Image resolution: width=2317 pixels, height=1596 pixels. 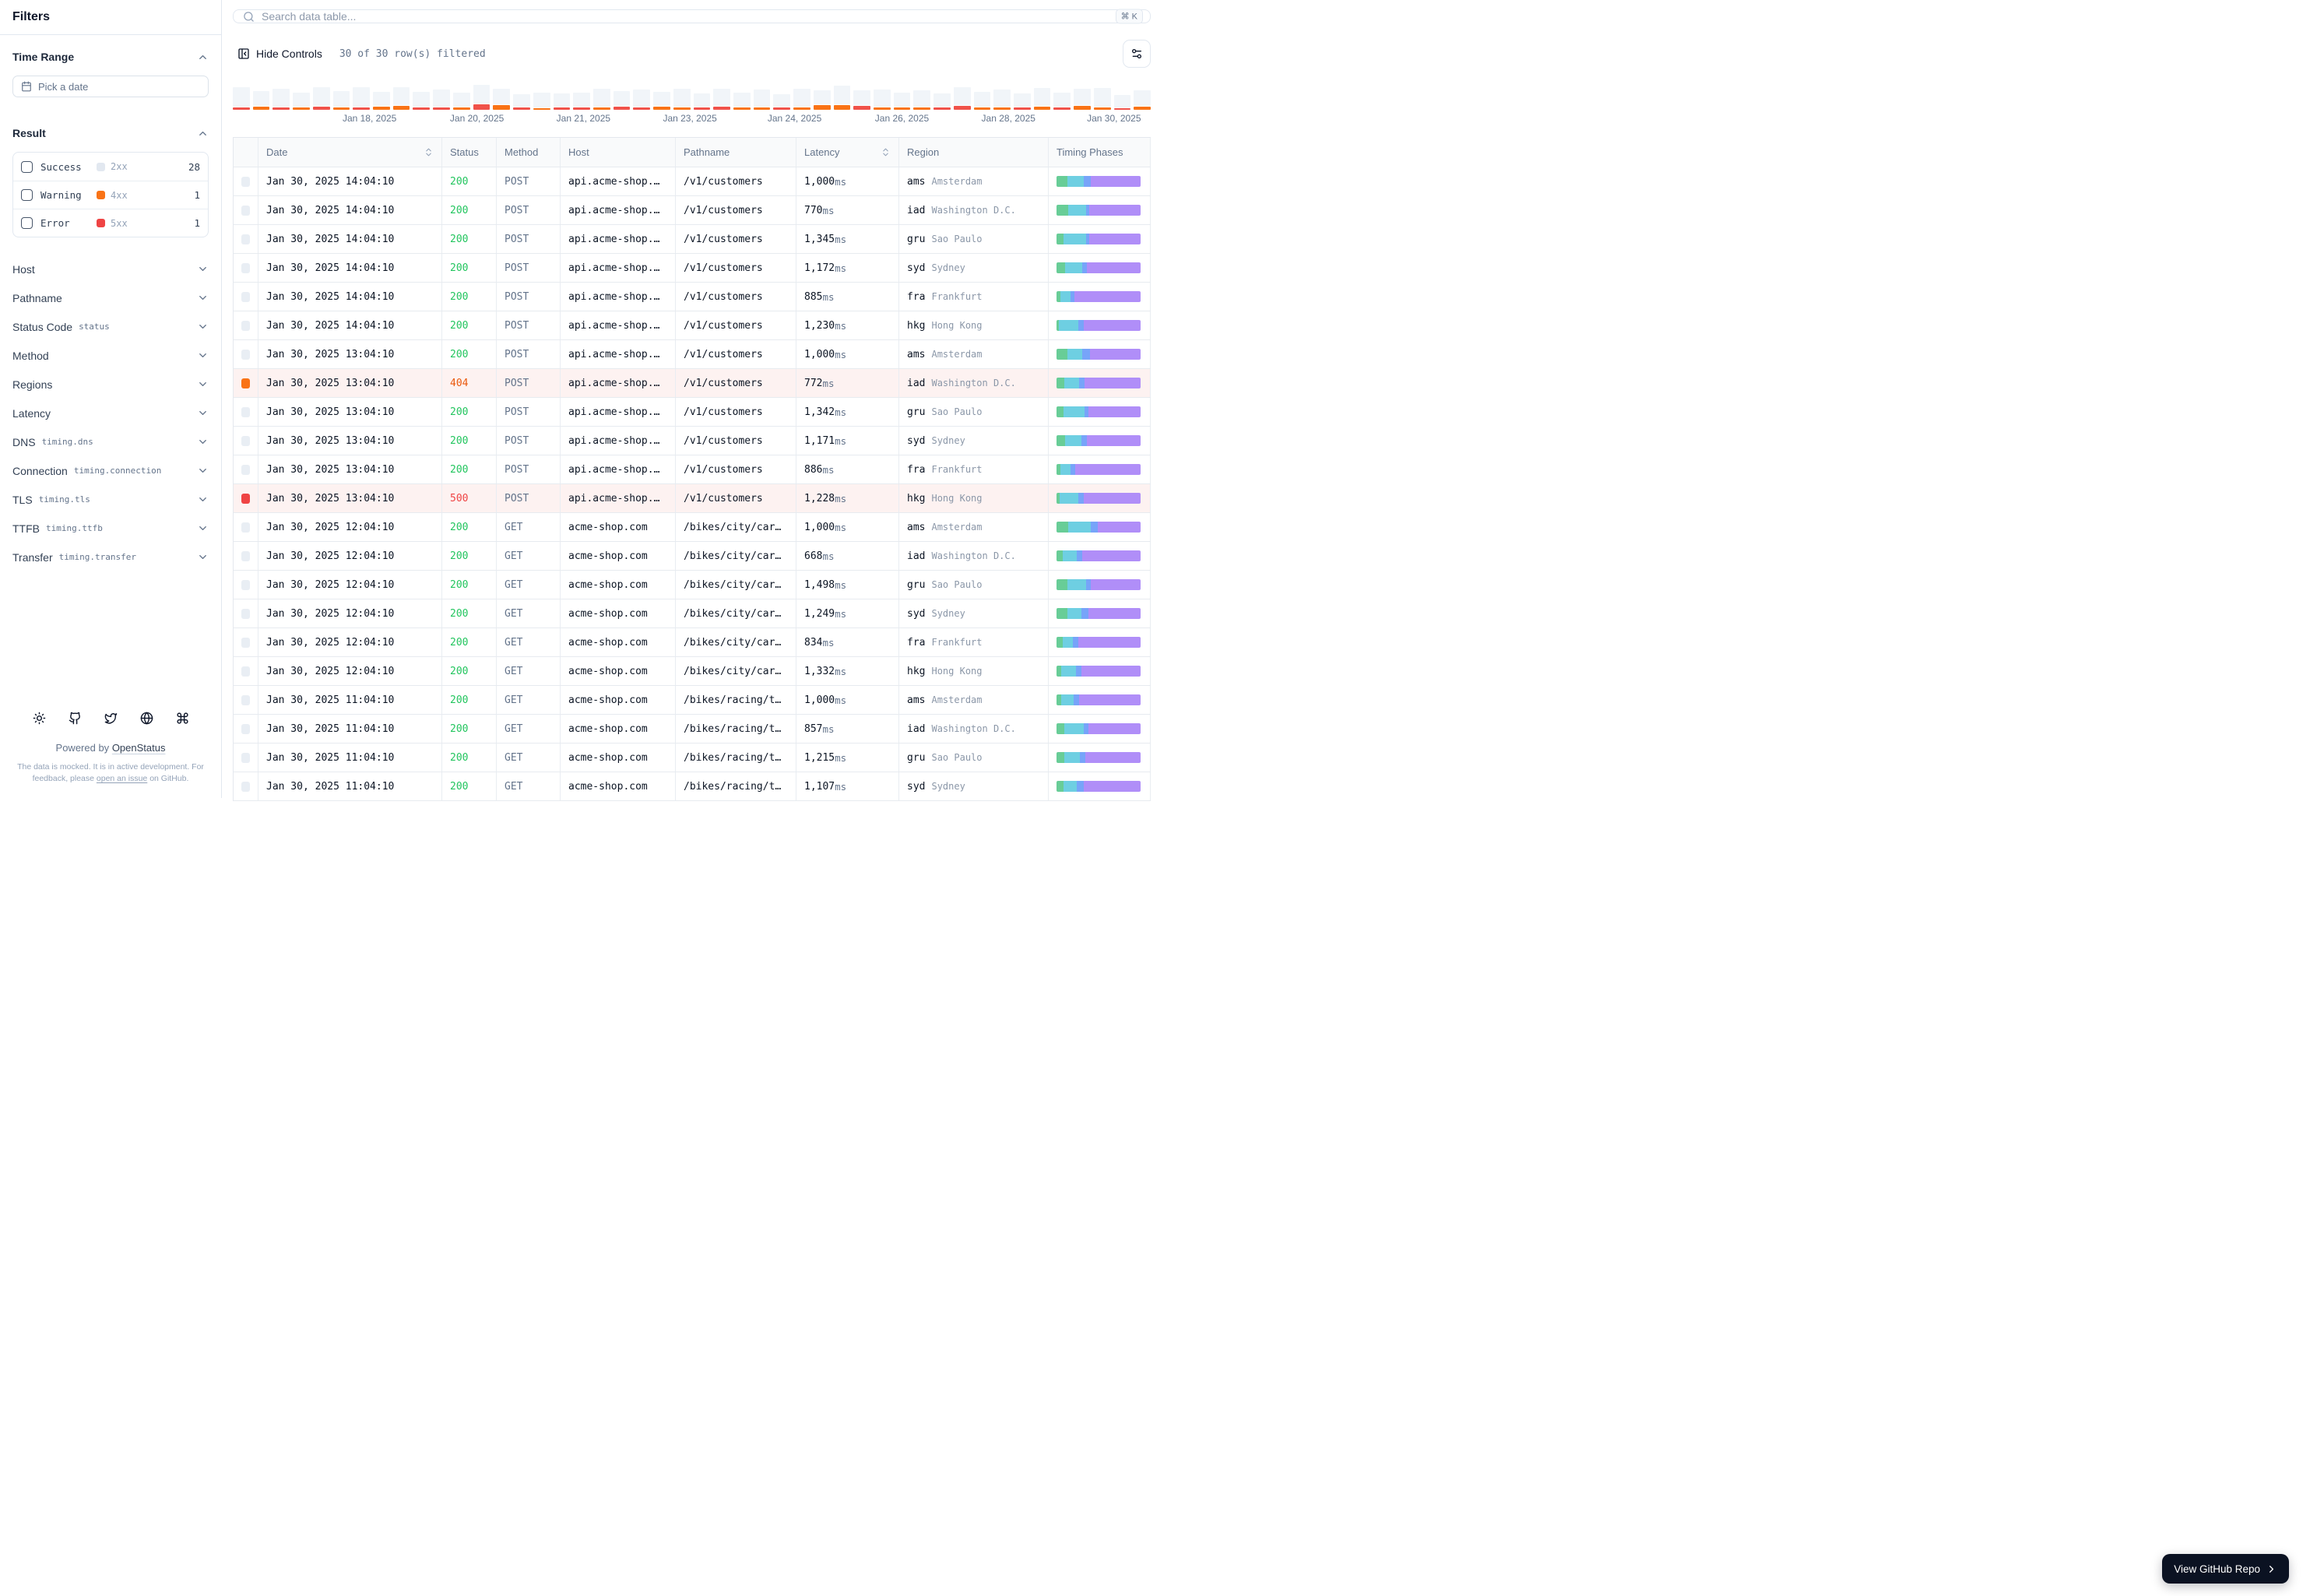 What do you see at coordinates (692, 16) in the screenshot?
I see `search-input: Search data table... ⌘ K` at bounding box center [692, 16].